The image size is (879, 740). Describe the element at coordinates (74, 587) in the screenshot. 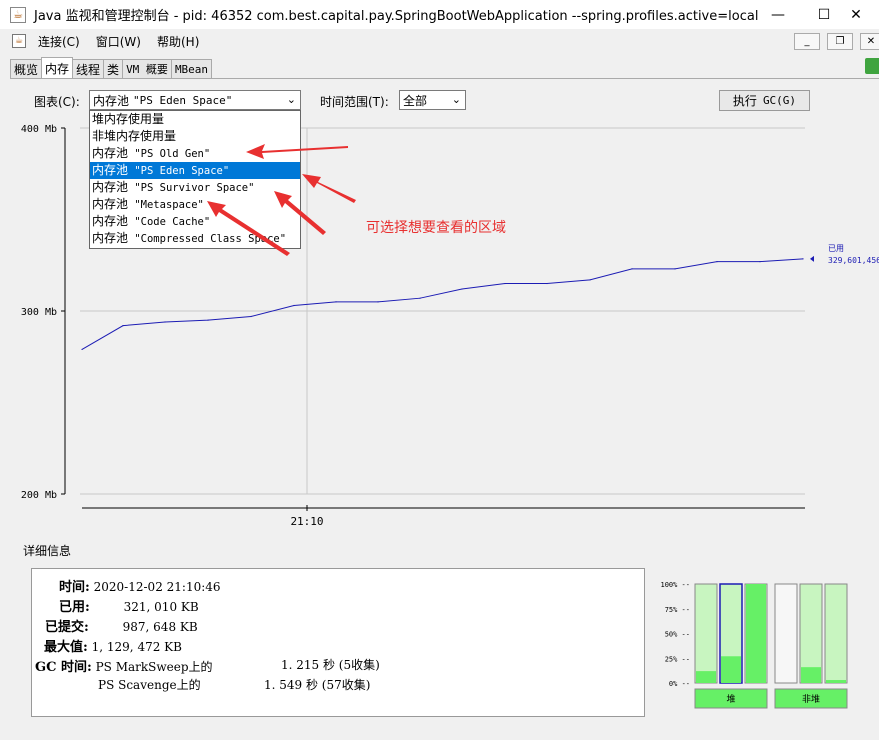

I see `detail-time-label: 时间:` at that location.